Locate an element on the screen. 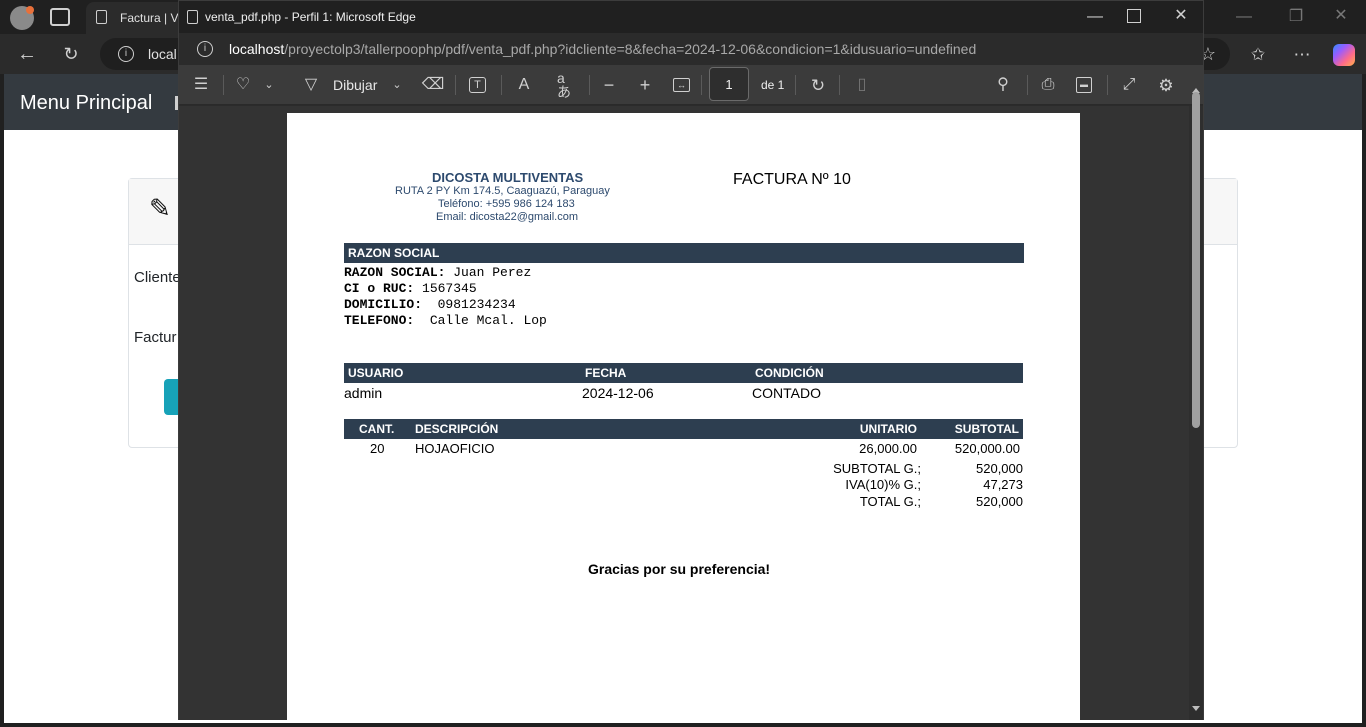  company-name: DICOSTA MULTIVENTAS is located at coordinates (508, 177).